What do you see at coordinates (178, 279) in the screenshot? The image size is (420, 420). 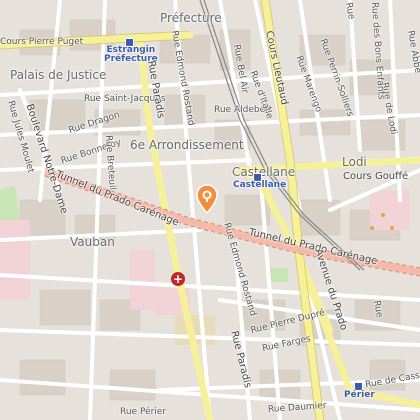 I see `hospital-icon: +` at bounding box center [178, 279].